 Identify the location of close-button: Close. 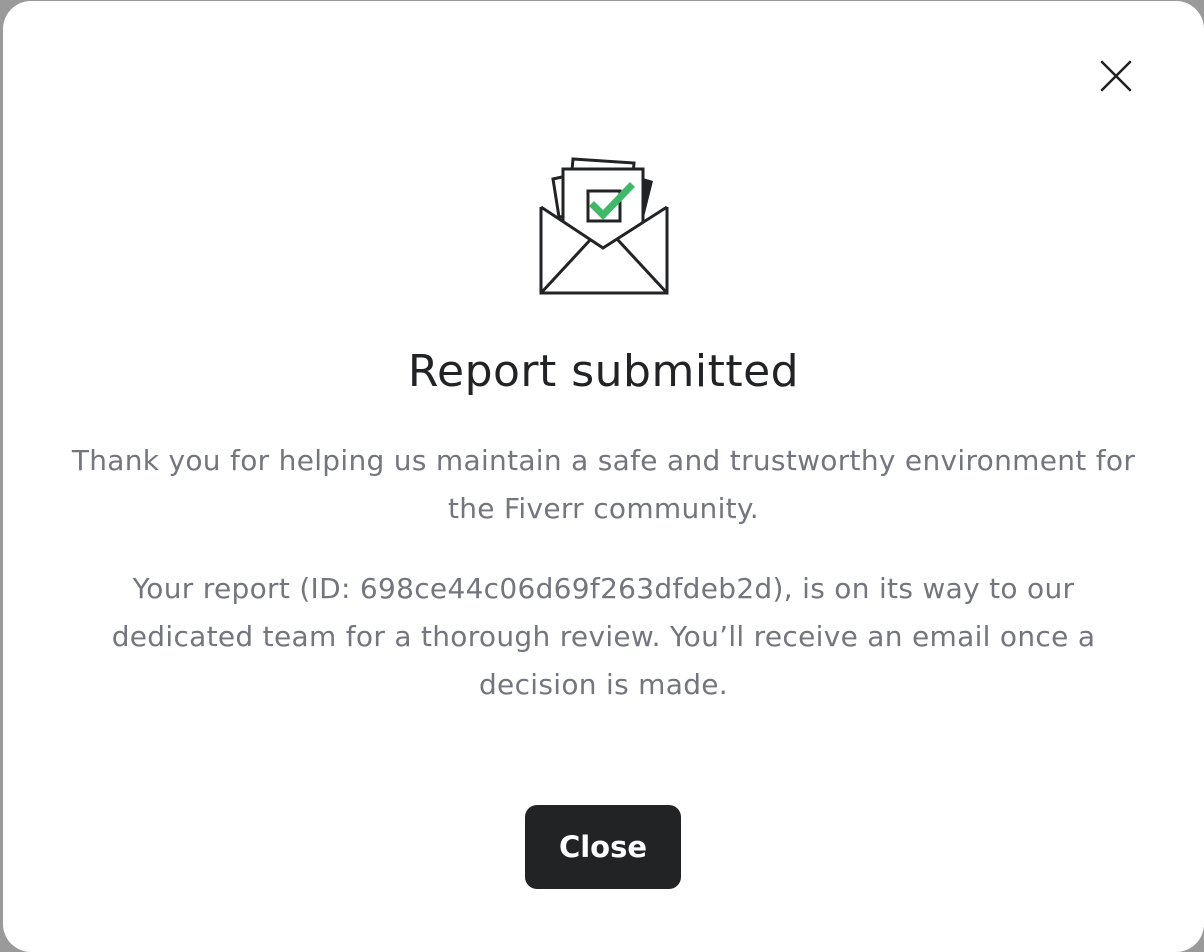
(603, 847).